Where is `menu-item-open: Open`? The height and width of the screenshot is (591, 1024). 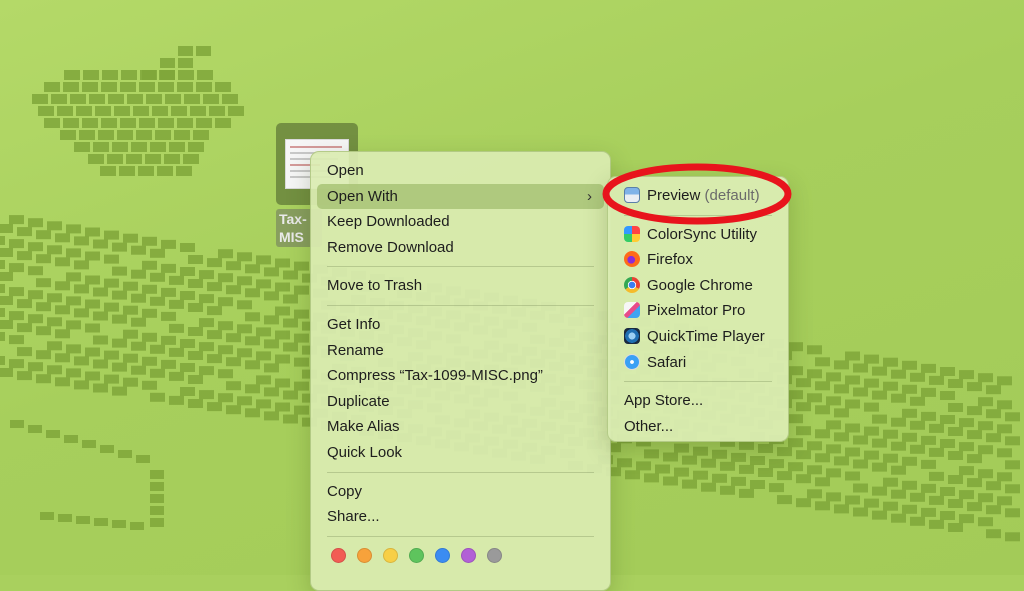
menu-item-open: Open is located at coordinates (460, 171).